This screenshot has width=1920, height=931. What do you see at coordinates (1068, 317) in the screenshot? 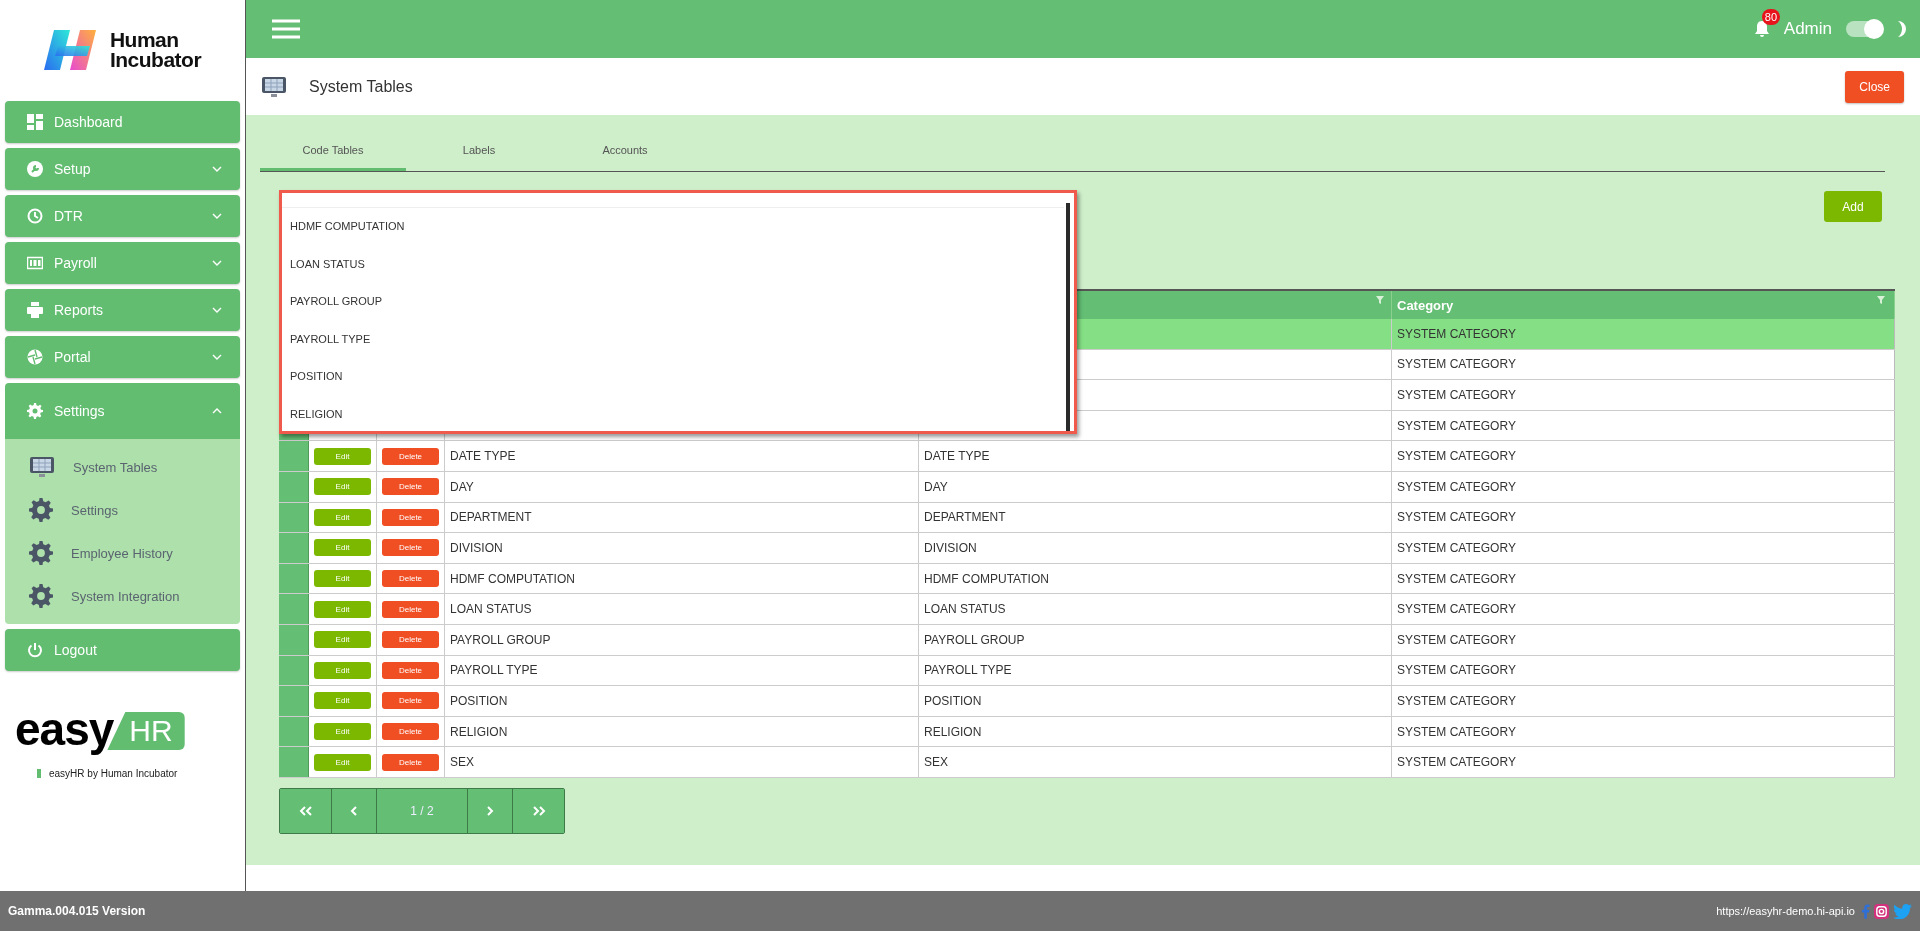
I see `scrollbar` at bounding box center [1068, 317].